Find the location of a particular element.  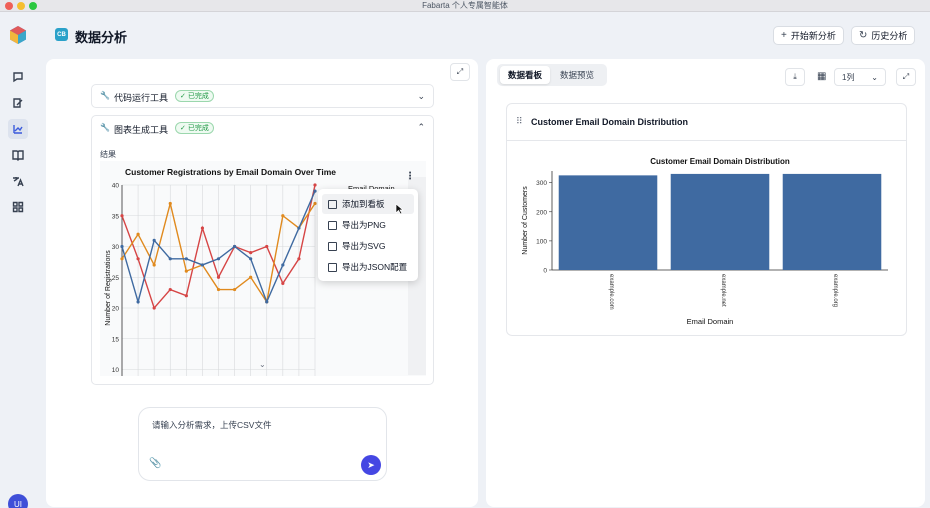

more-options-icon: ⋮ is located at coordinates (410, 176).